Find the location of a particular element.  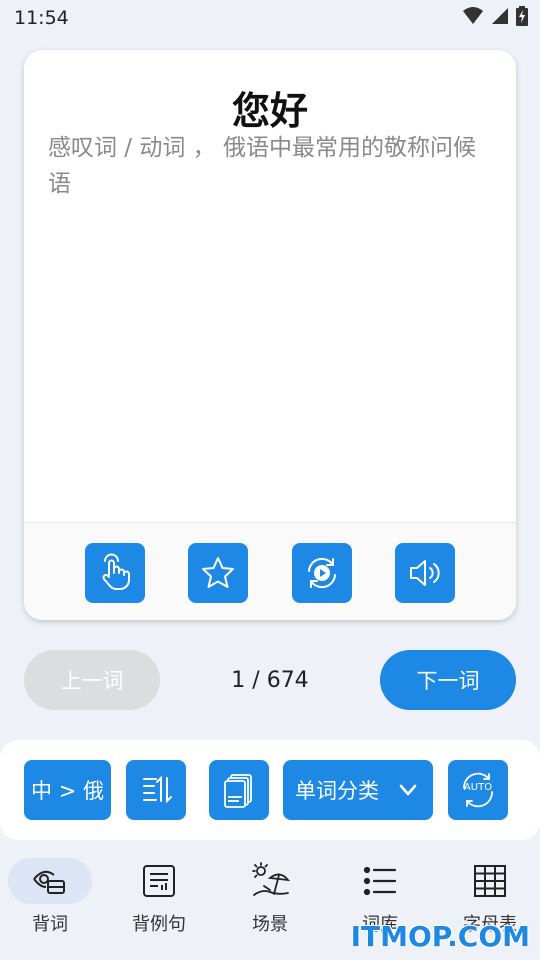

options-panel: 中 > 俄 单词分类 AUTO is located at coordinates (270, 790).